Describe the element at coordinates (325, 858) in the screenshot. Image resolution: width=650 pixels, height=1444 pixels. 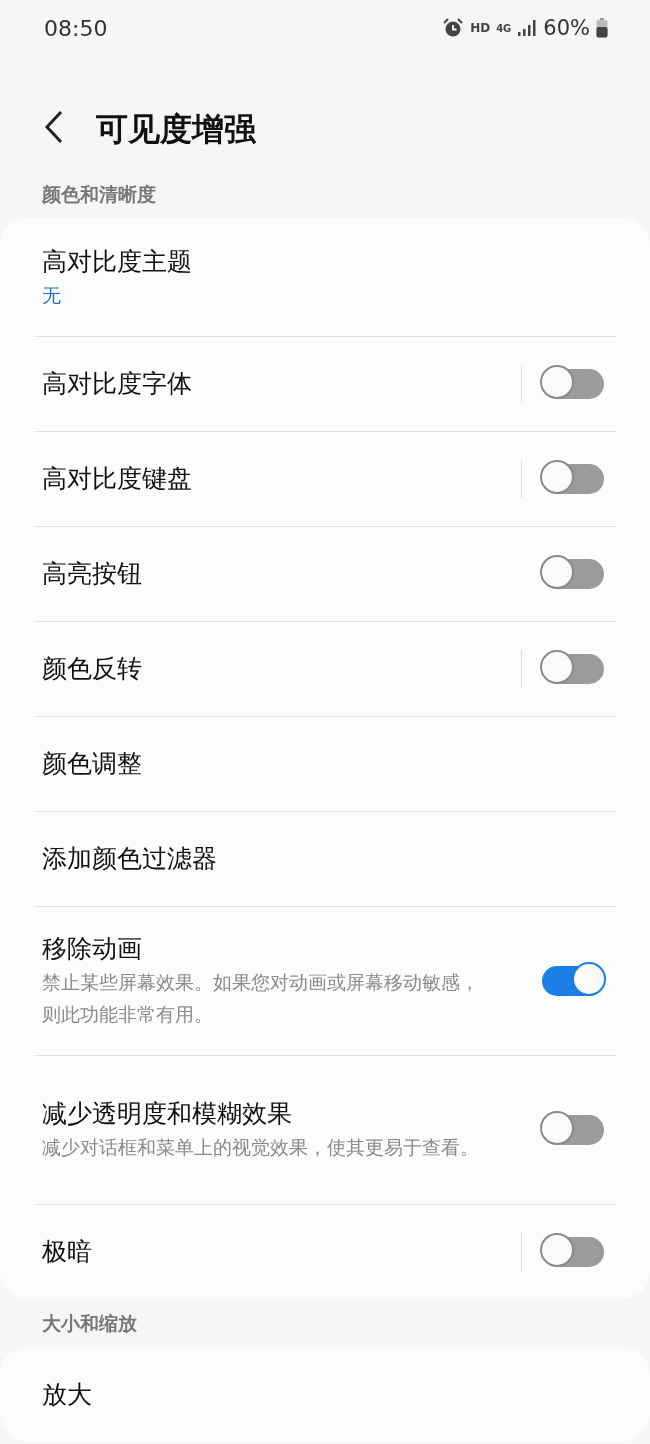
I see `settings-row: 添加颜色过滤器` at that location.